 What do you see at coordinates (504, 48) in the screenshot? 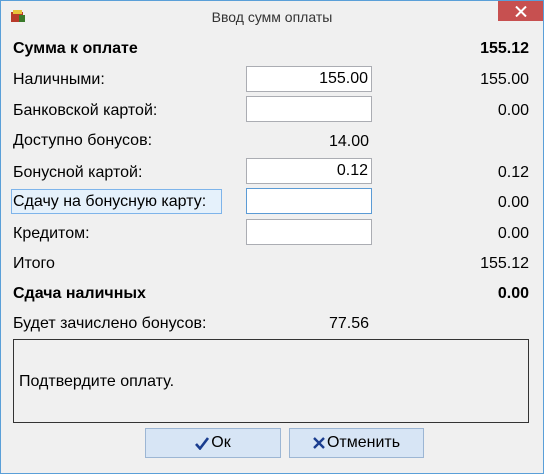
I see `total-value: 155.12` at bounding box center [504, 48].